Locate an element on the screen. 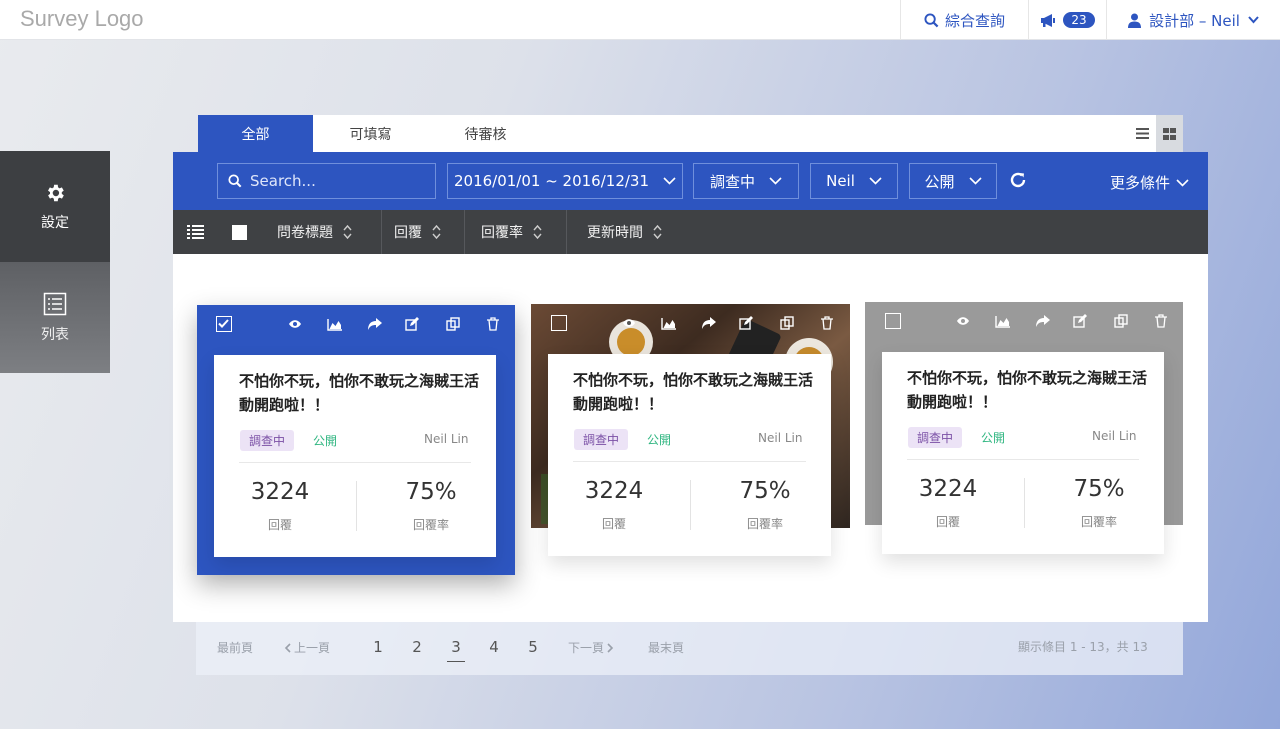 This screenshot has width=1280, height=729. page-link-current: 3 is located at coordinates (456, 650).